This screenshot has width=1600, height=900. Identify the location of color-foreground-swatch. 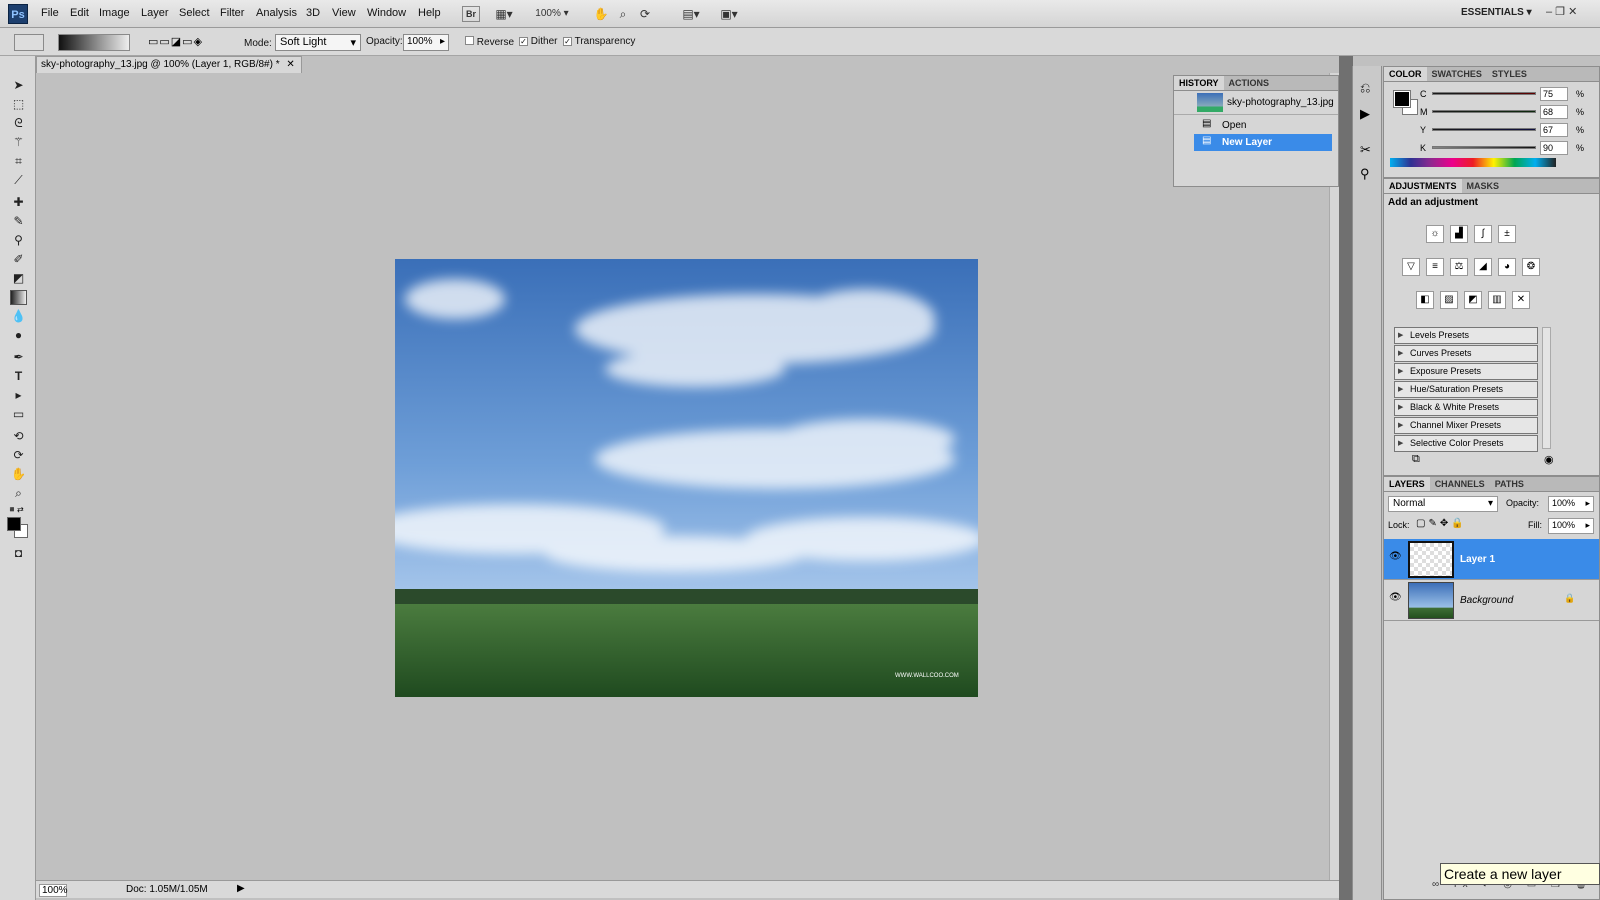
(1402, 99).